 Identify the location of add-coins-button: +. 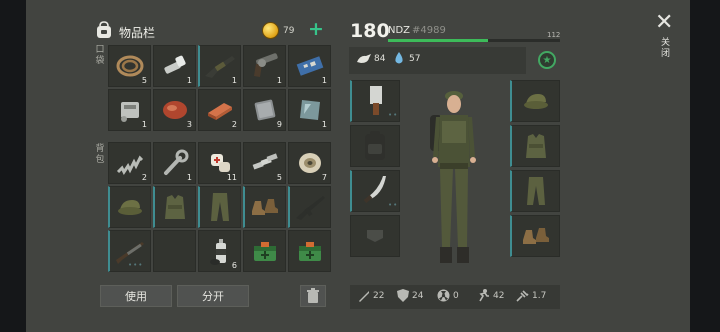
(316, 29).